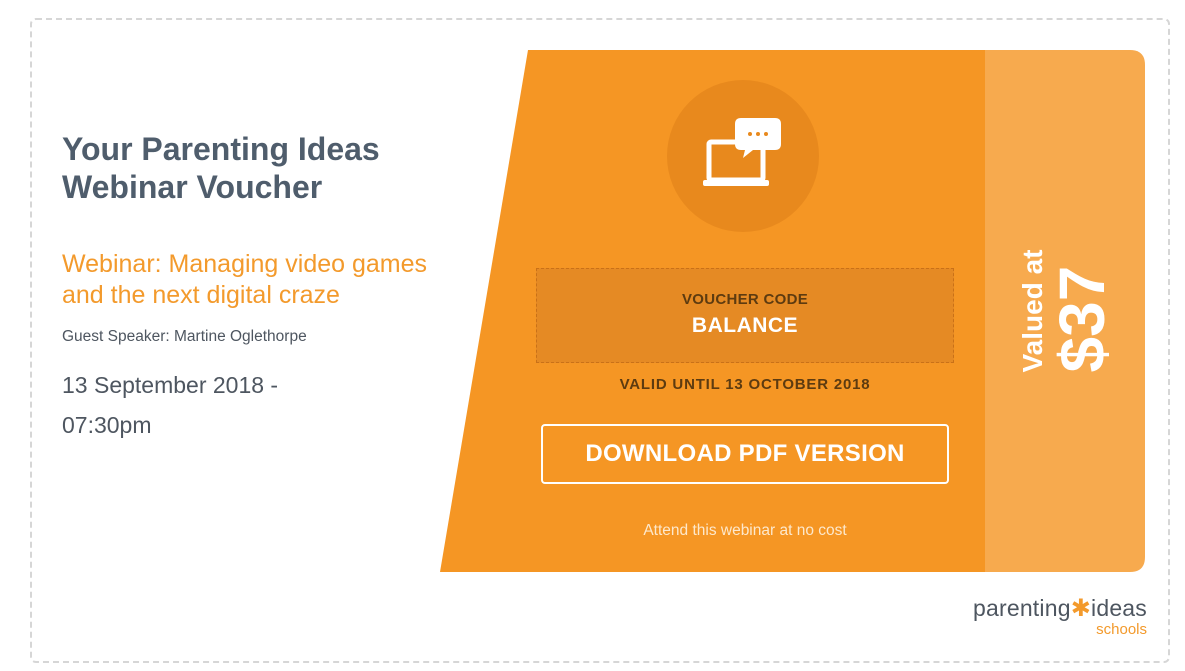 The height and width of the screenshot is (671, 1185). Describe the element at coordinates (745, 384) in the screenshot. I see `valid-until-text: VALID UNTIL 13 OCTOBER 2018` at that location.